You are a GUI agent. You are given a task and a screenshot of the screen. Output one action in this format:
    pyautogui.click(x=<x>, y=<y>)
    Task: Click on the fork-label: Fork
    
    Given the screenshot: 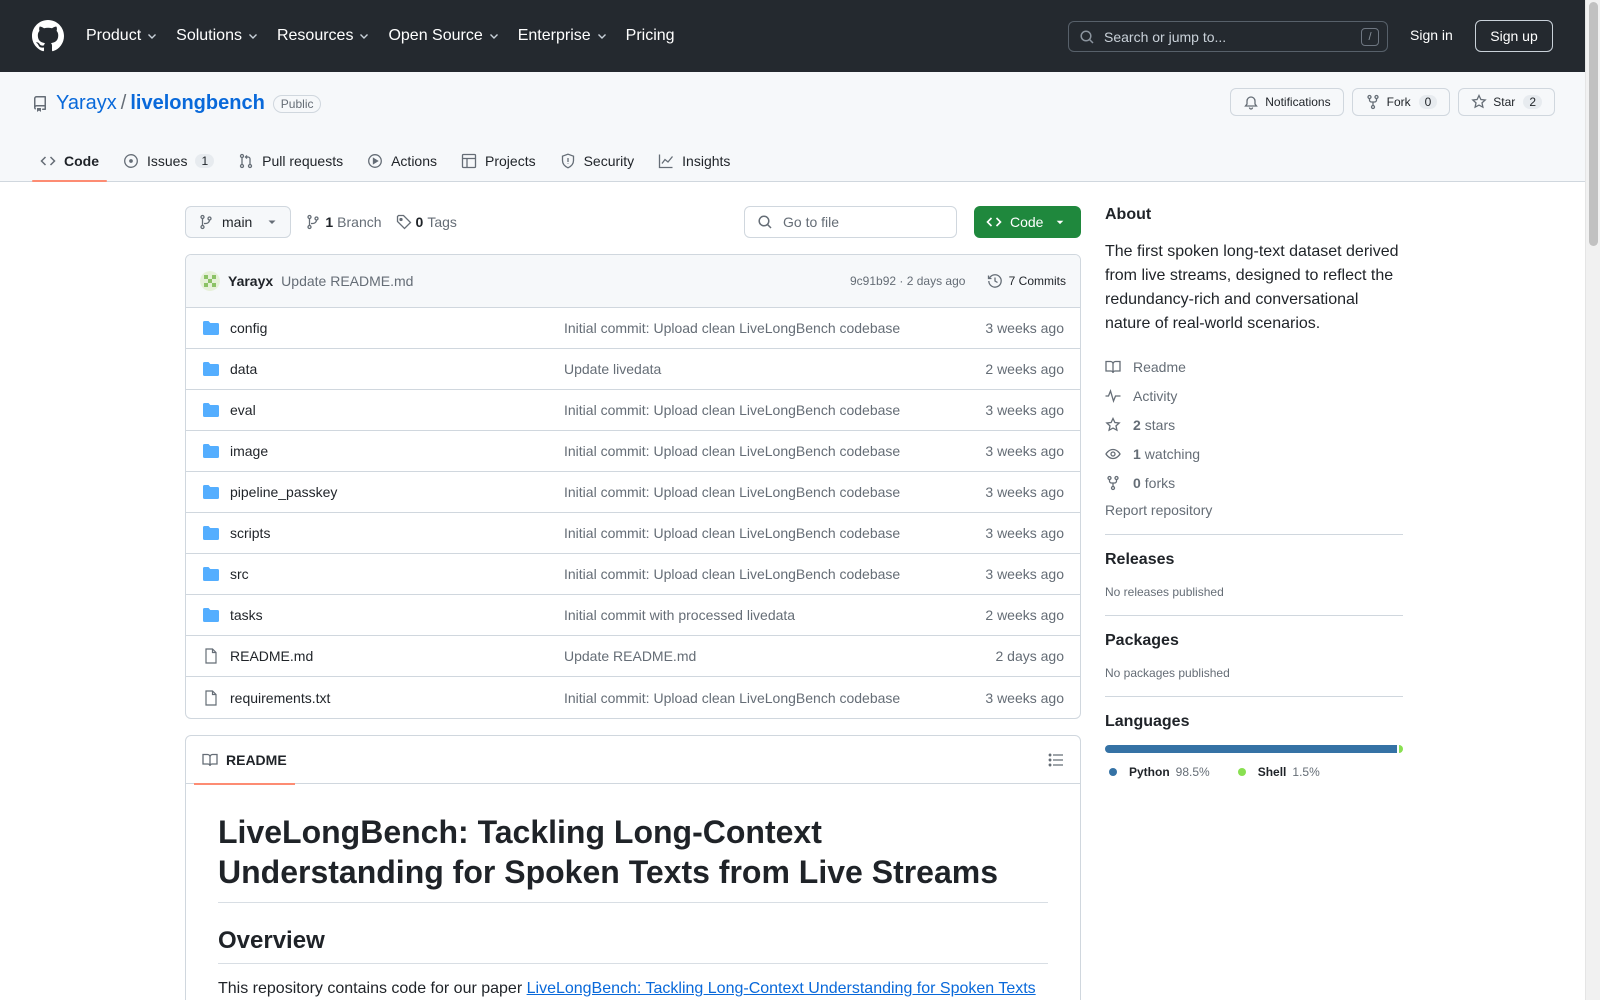 What is the action you would take?
    pyautogui.click(x=1398, y=102)
    